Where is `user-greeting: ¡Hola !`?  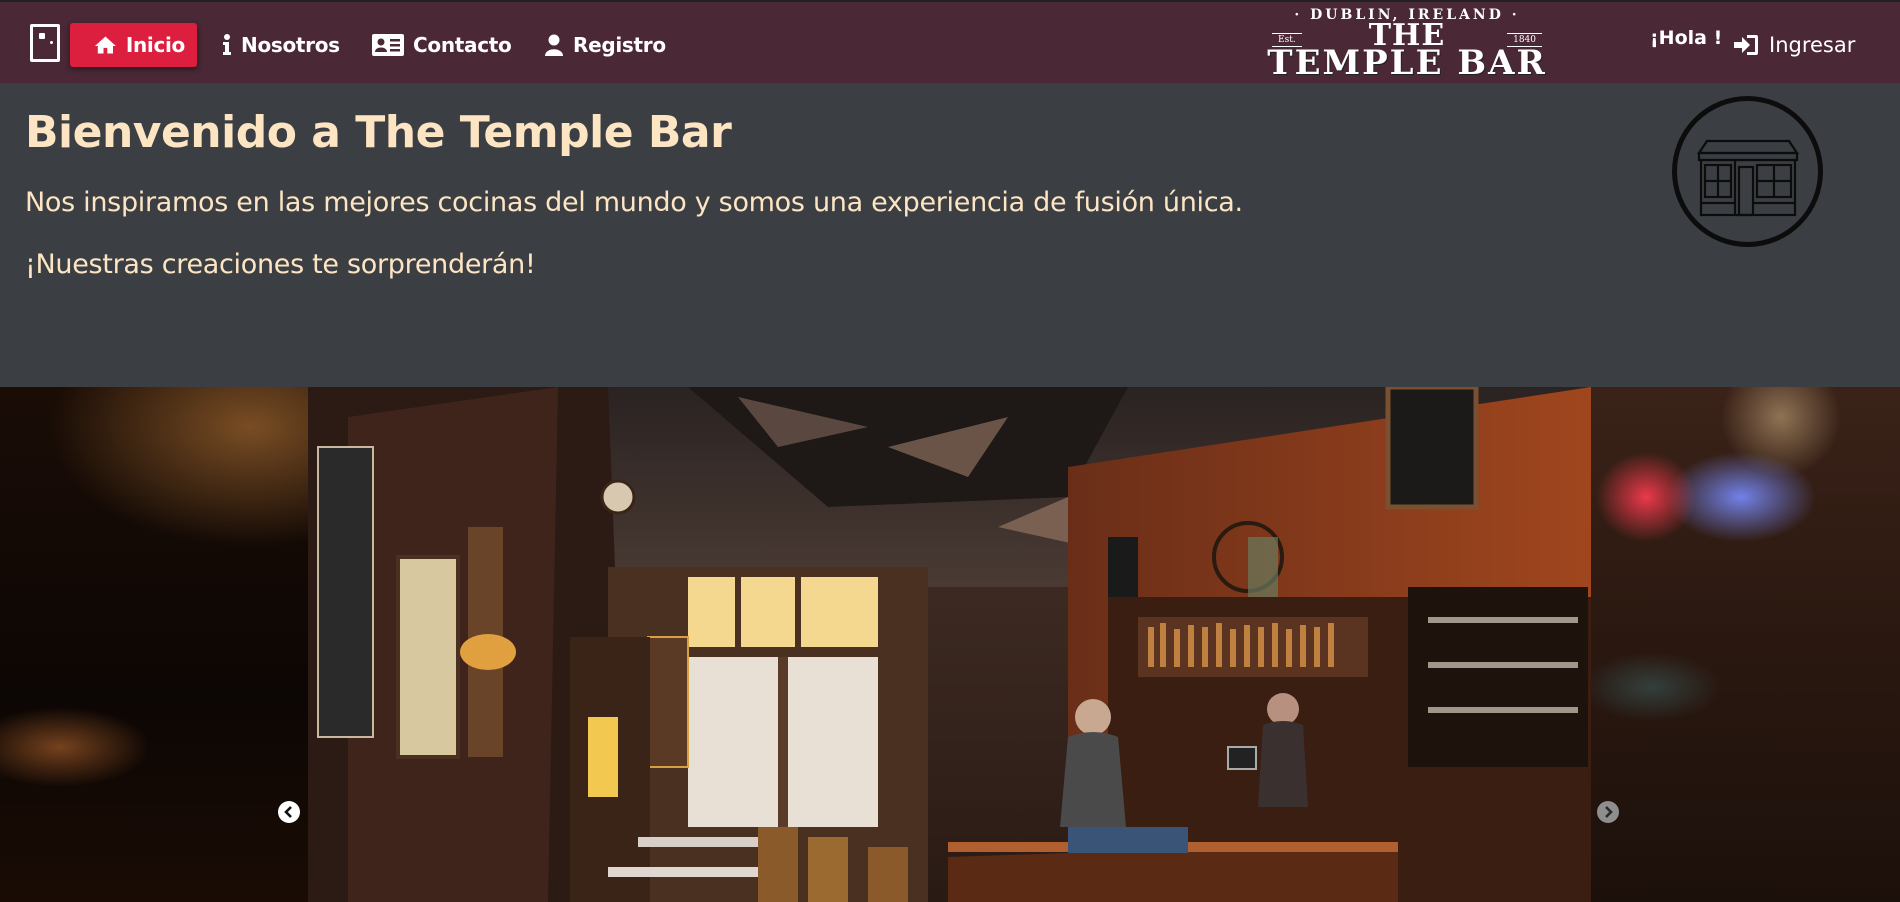 user-greeting: ¡Hola ! is located at coordinates (1686, 38).